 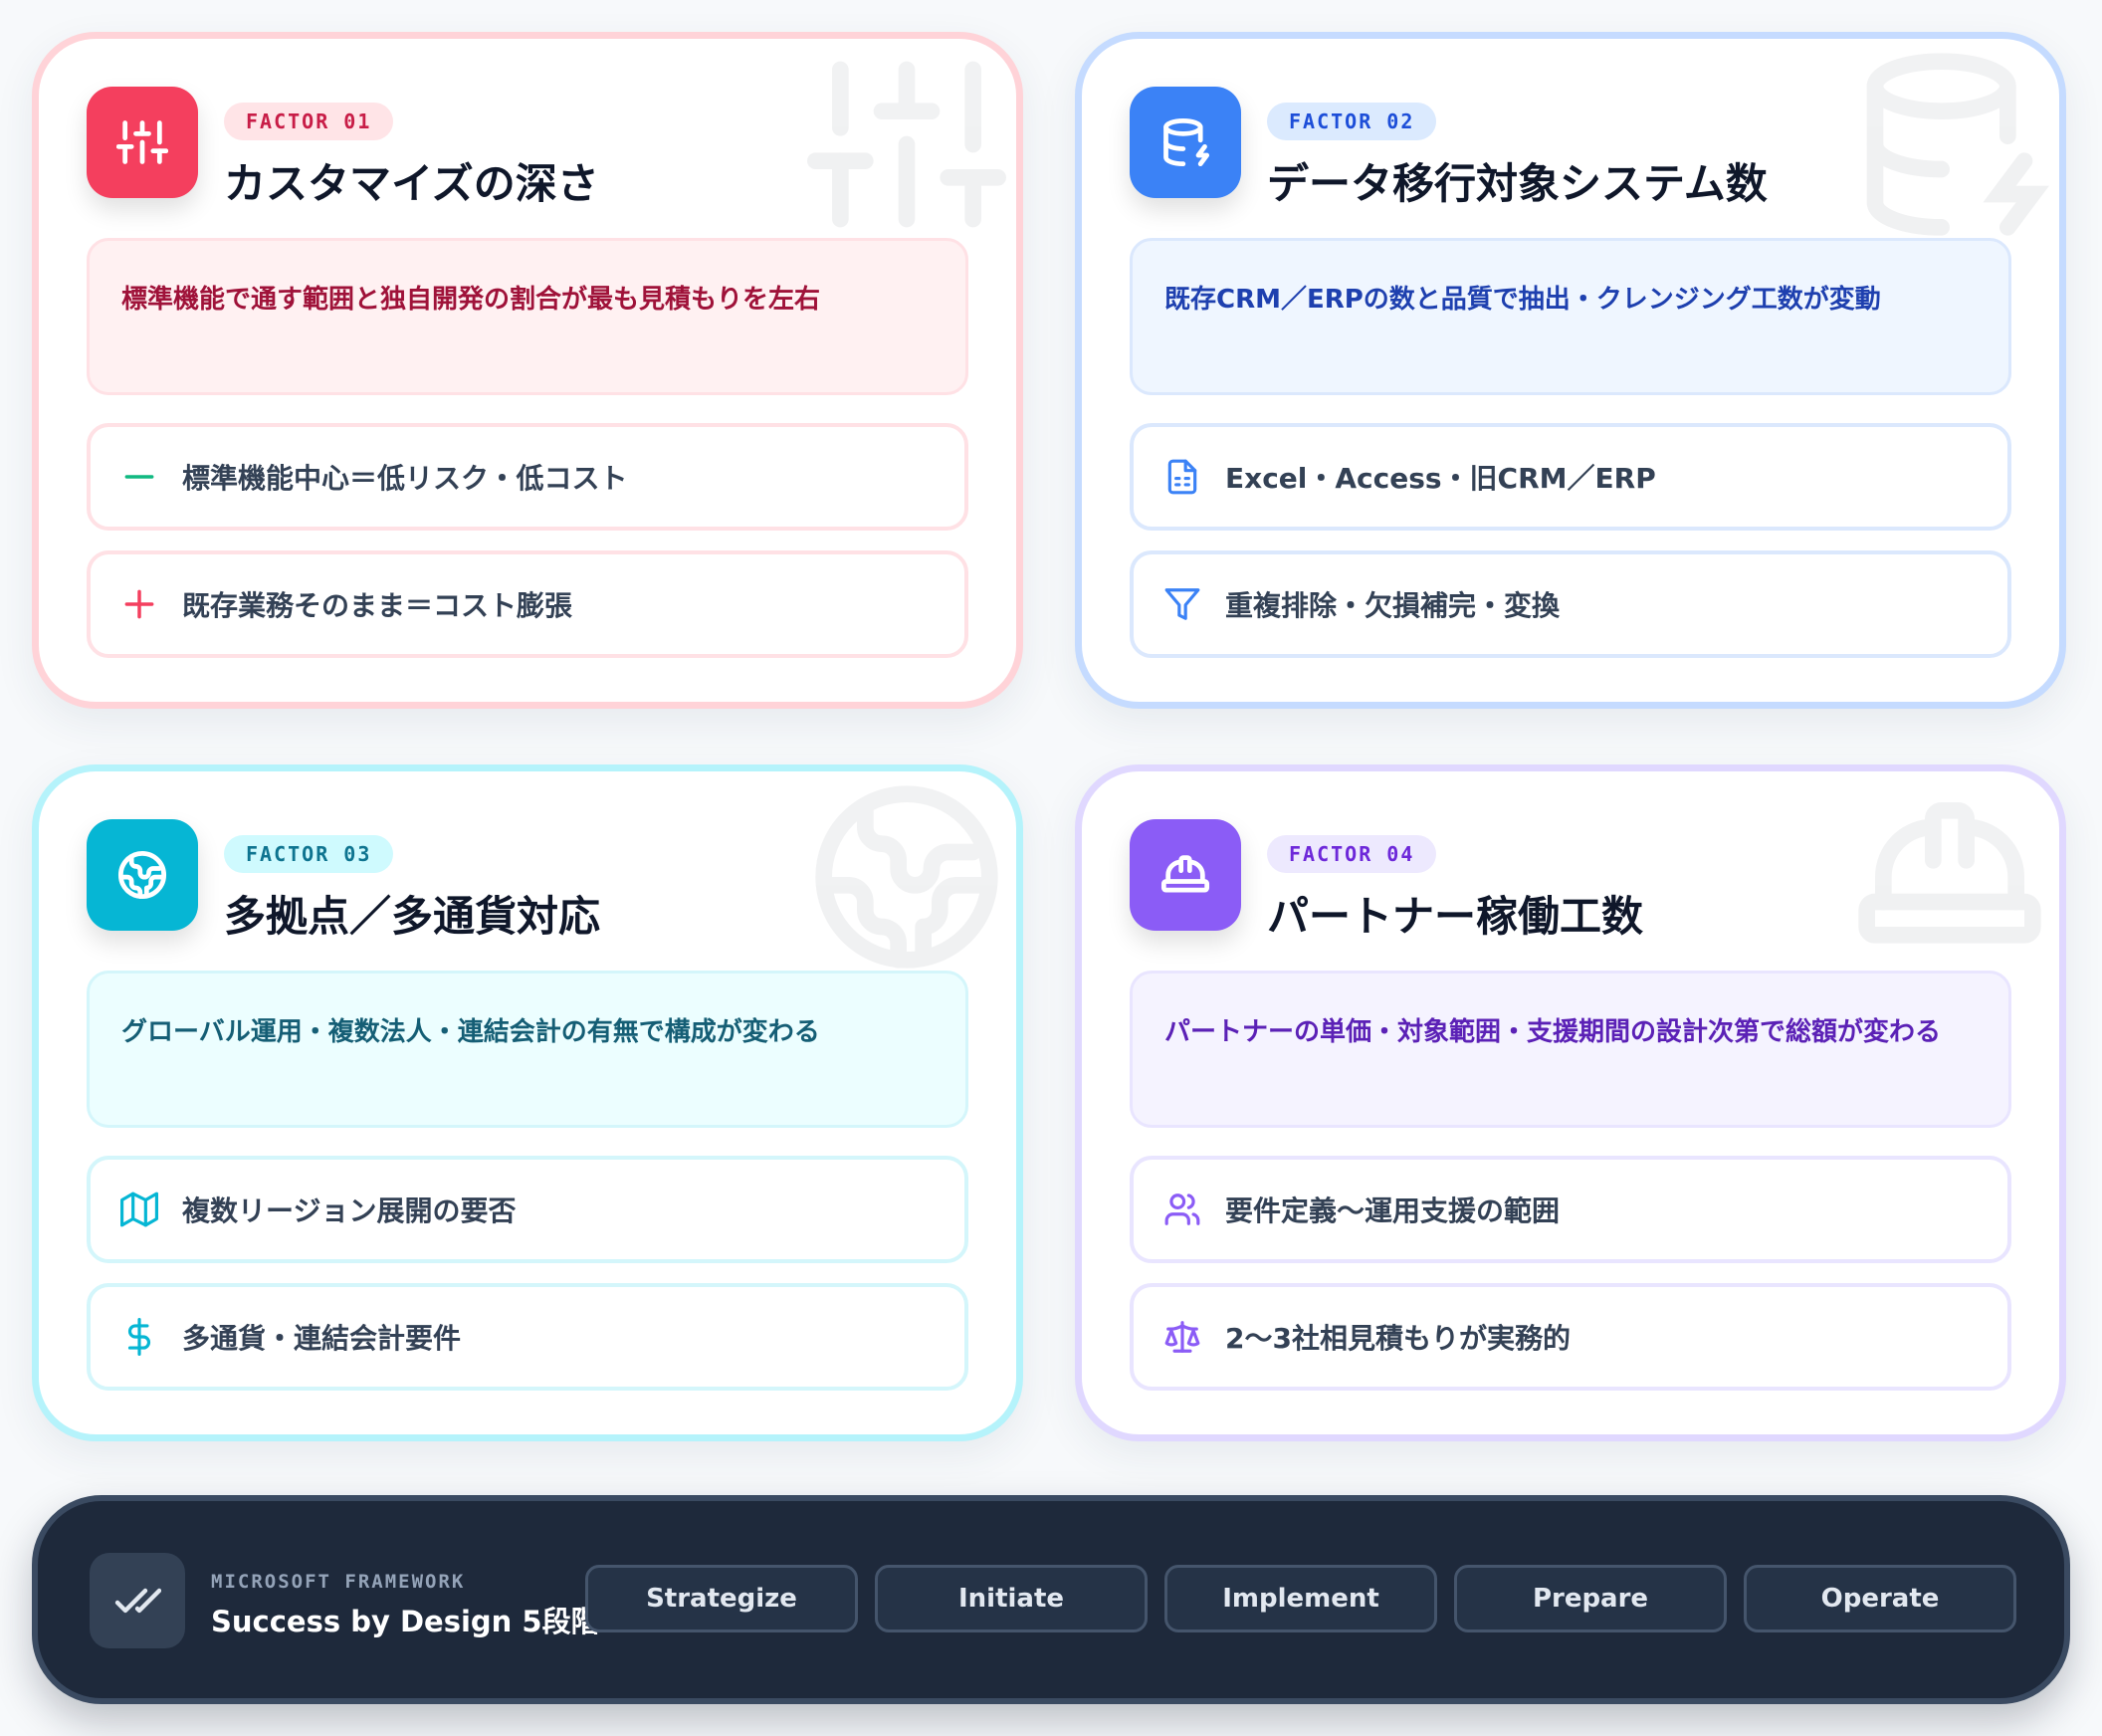 I want to click on factor-title: 多拠点／多通貨対応, so click(x=412, y=917).